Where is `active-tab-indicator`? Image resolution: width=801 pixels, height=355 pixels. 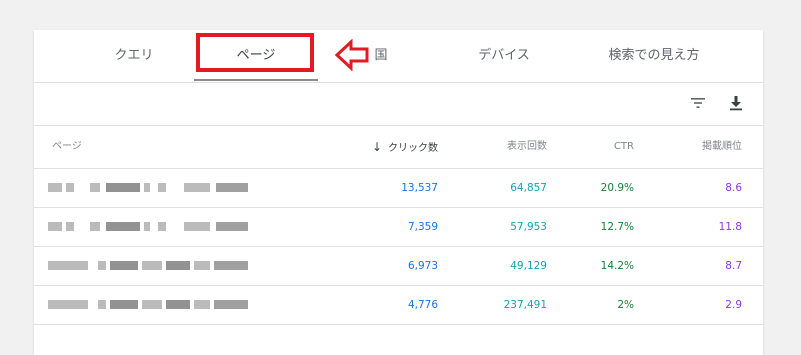
active-tab-indicator is located at coordinates (256, 80).